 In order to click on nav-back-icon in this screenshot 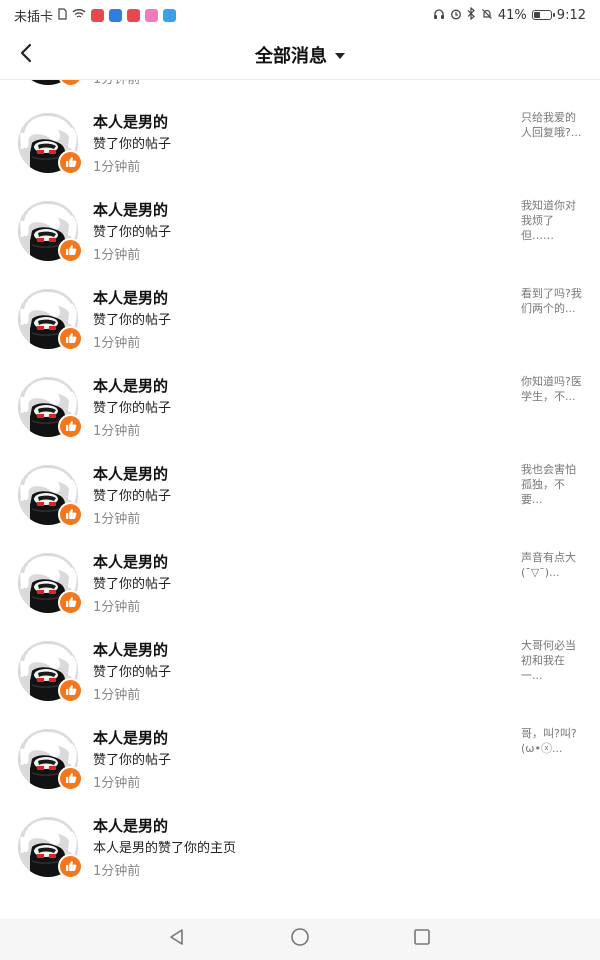, I will do `click(177, 939)`.